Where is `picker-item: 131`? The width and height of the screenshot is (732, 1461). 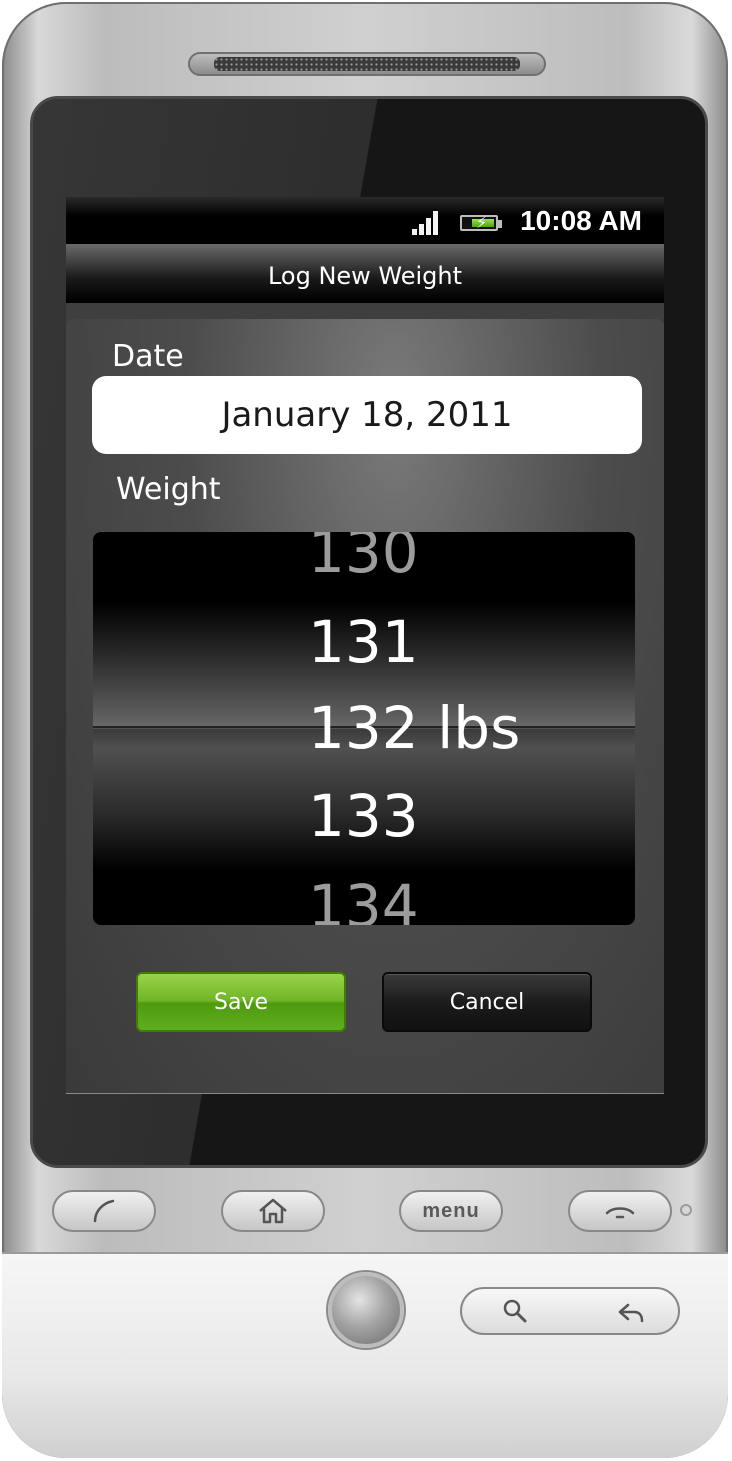 picker-item: 131 is located at coordinates (363, 642).